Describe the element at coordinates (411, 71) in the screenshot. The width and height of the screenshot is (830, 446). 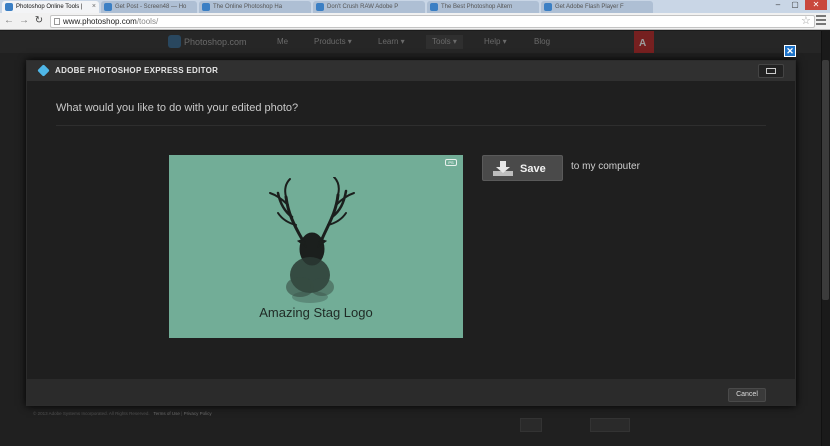
I see `modal-header: ADOBE PHOTOSHOP EXPRESS EDITOR` at that location.